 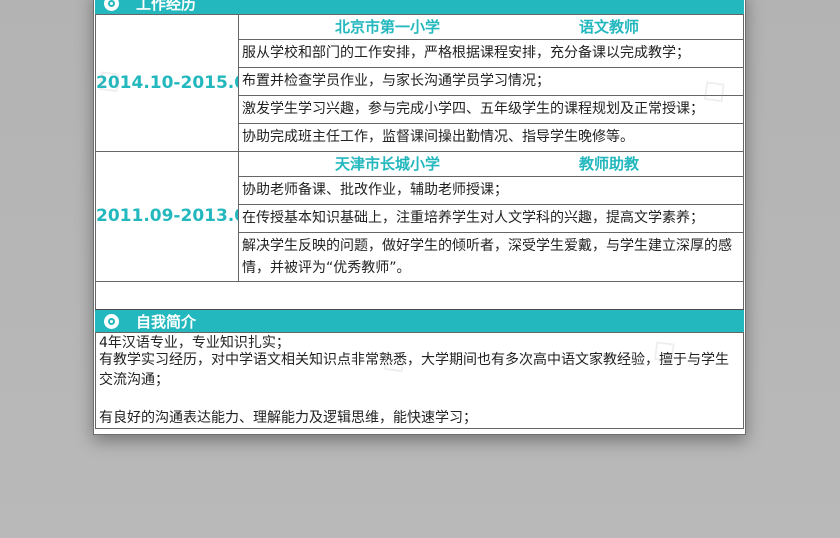 I want to click on job-1-duty: 激发学生学习兴趣，参与完成小学四、五年级学生的课程规划及正常授课；, so click(x=491, y=109).